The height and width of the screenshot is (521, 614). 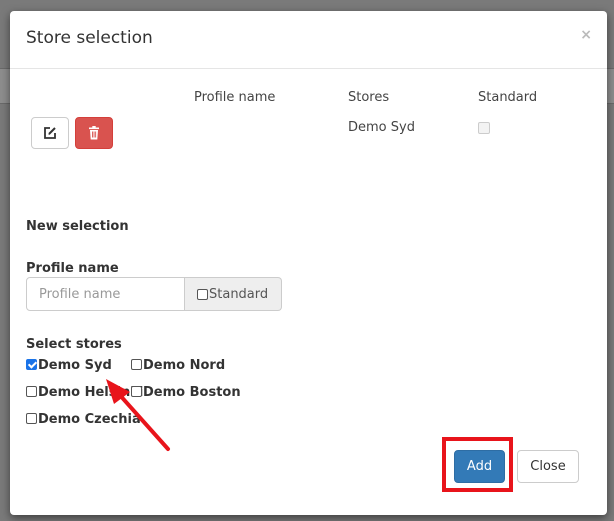 I want to click on annotation-arrow-icon, so click(x=138, y=415).